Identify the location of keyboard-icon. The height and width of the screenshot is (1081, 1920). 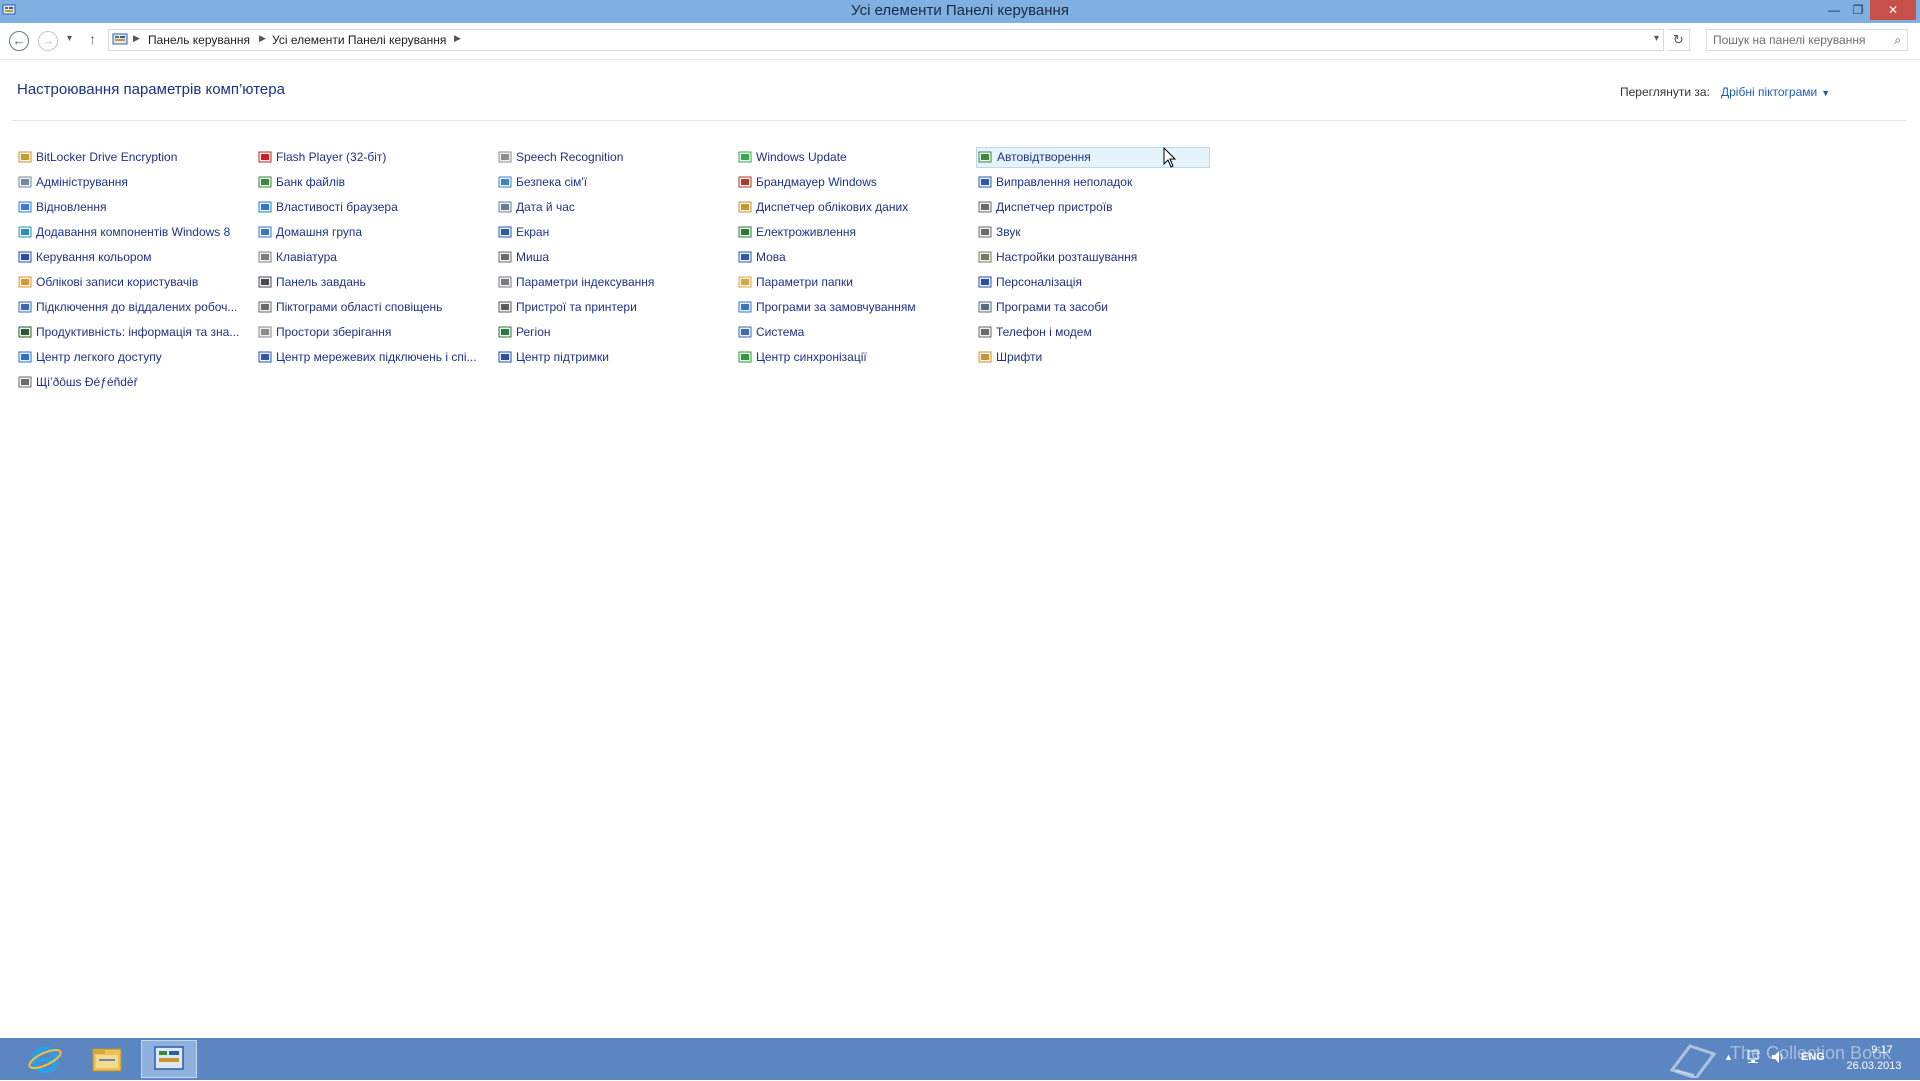
(265, 257).